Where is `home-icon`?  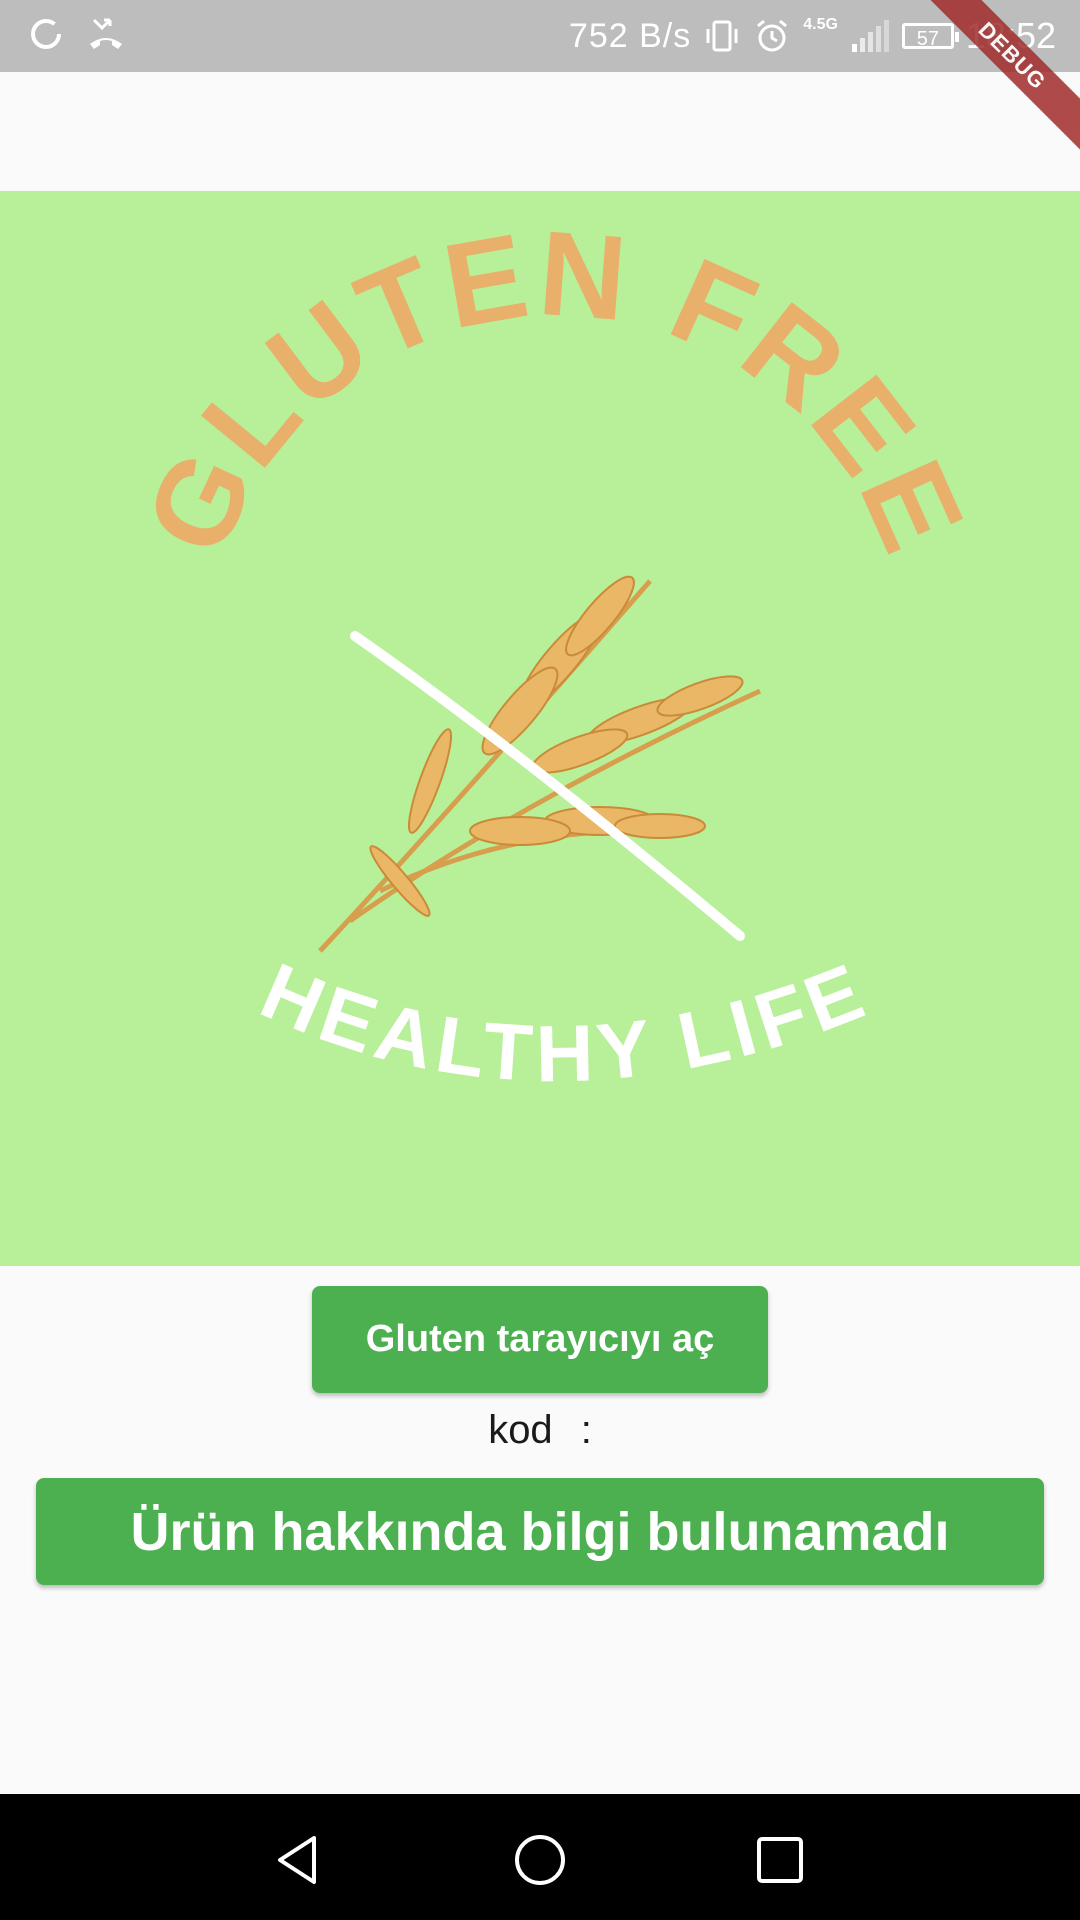 home-icon is located at coordinates (540, 1860).